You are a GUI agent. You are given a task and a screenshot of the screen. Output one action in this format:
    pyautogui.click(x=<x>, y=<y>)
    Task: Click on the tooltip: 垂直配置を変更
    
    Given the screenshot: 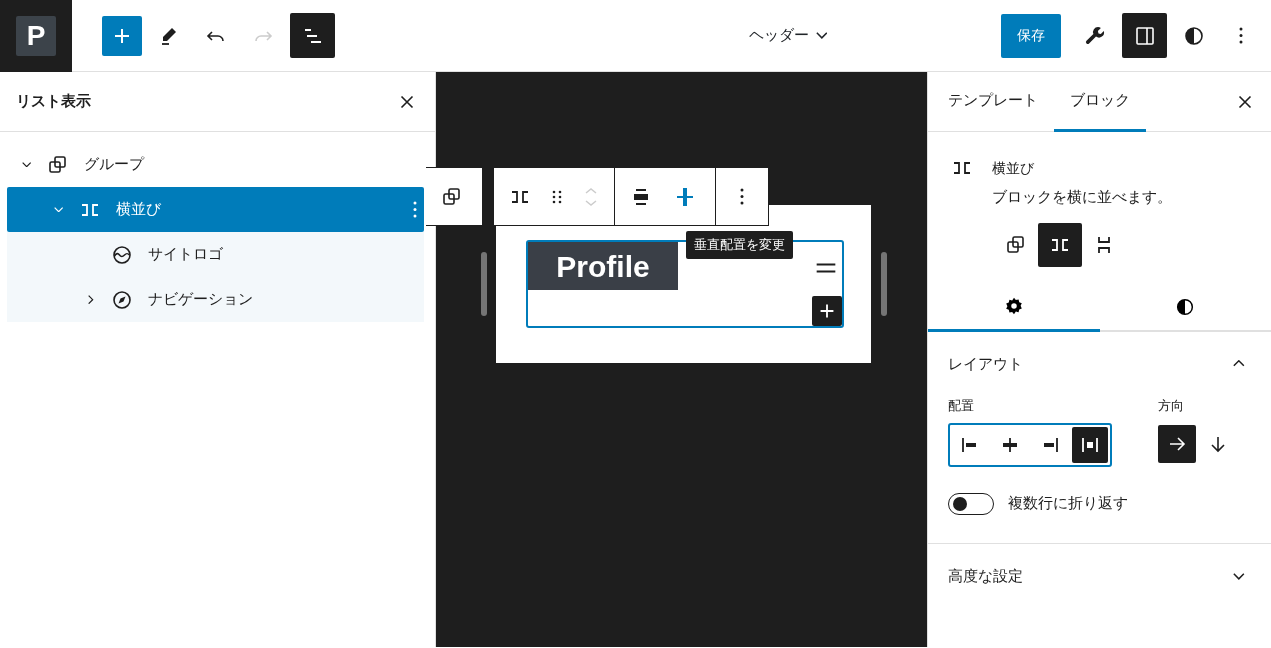 What is the action you would take?
    pyautogui.click(x=739, y=245)
    